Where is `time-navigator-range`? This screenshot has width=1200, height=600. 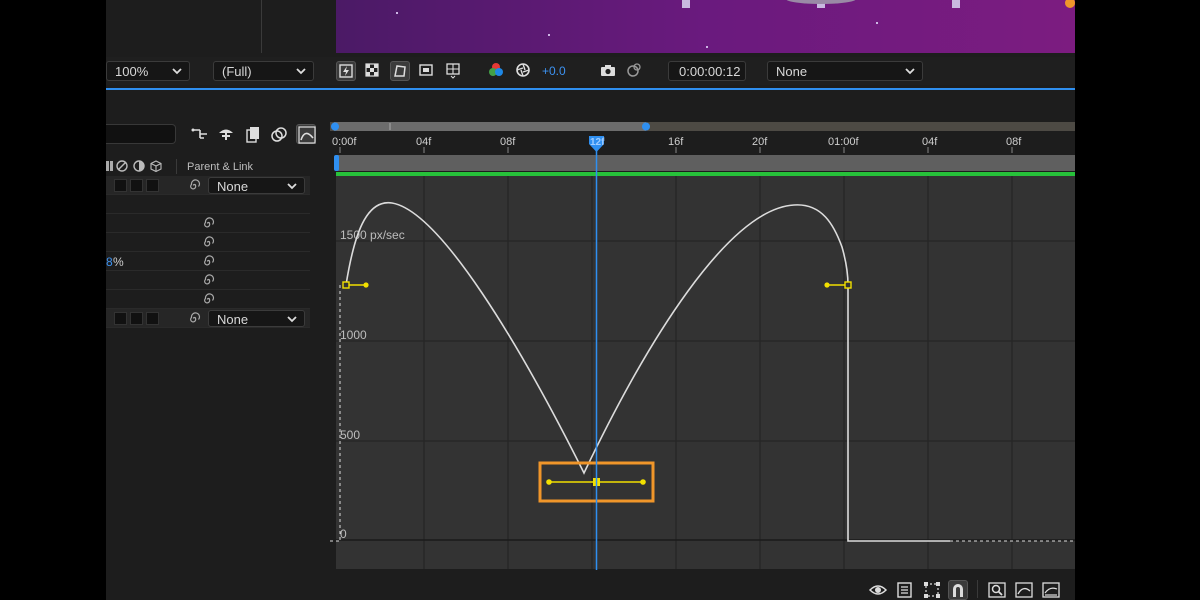
time-navigator-range is located at coordinates (490, 126).